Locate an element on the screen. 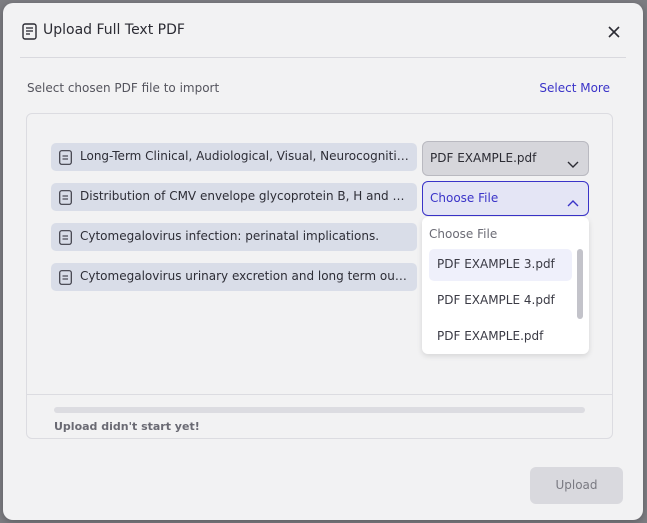  chevron-down-icon is located at coordinates (573, 161).